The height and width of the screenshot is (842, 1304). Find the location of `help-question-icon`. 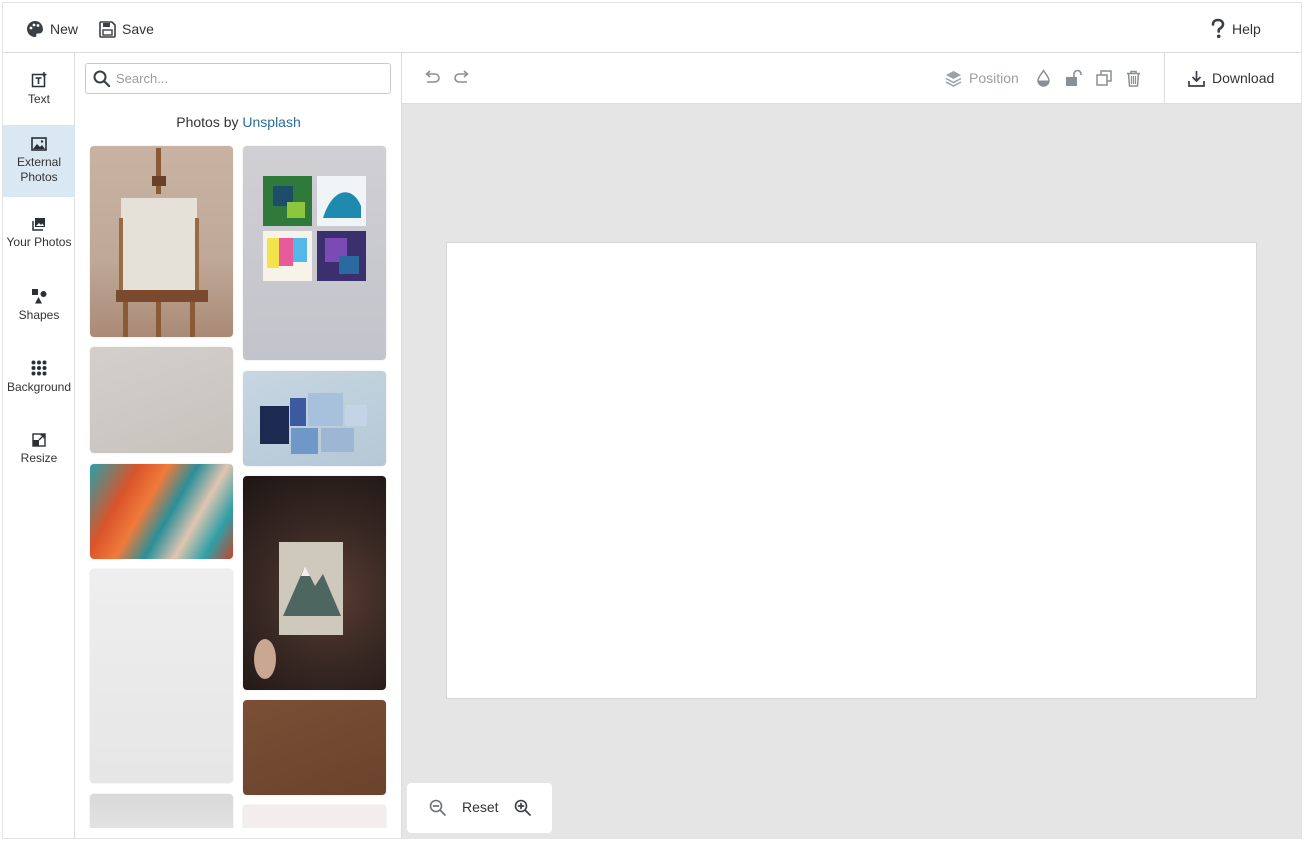

help-question-icon is located at coordinates (1218, 28).